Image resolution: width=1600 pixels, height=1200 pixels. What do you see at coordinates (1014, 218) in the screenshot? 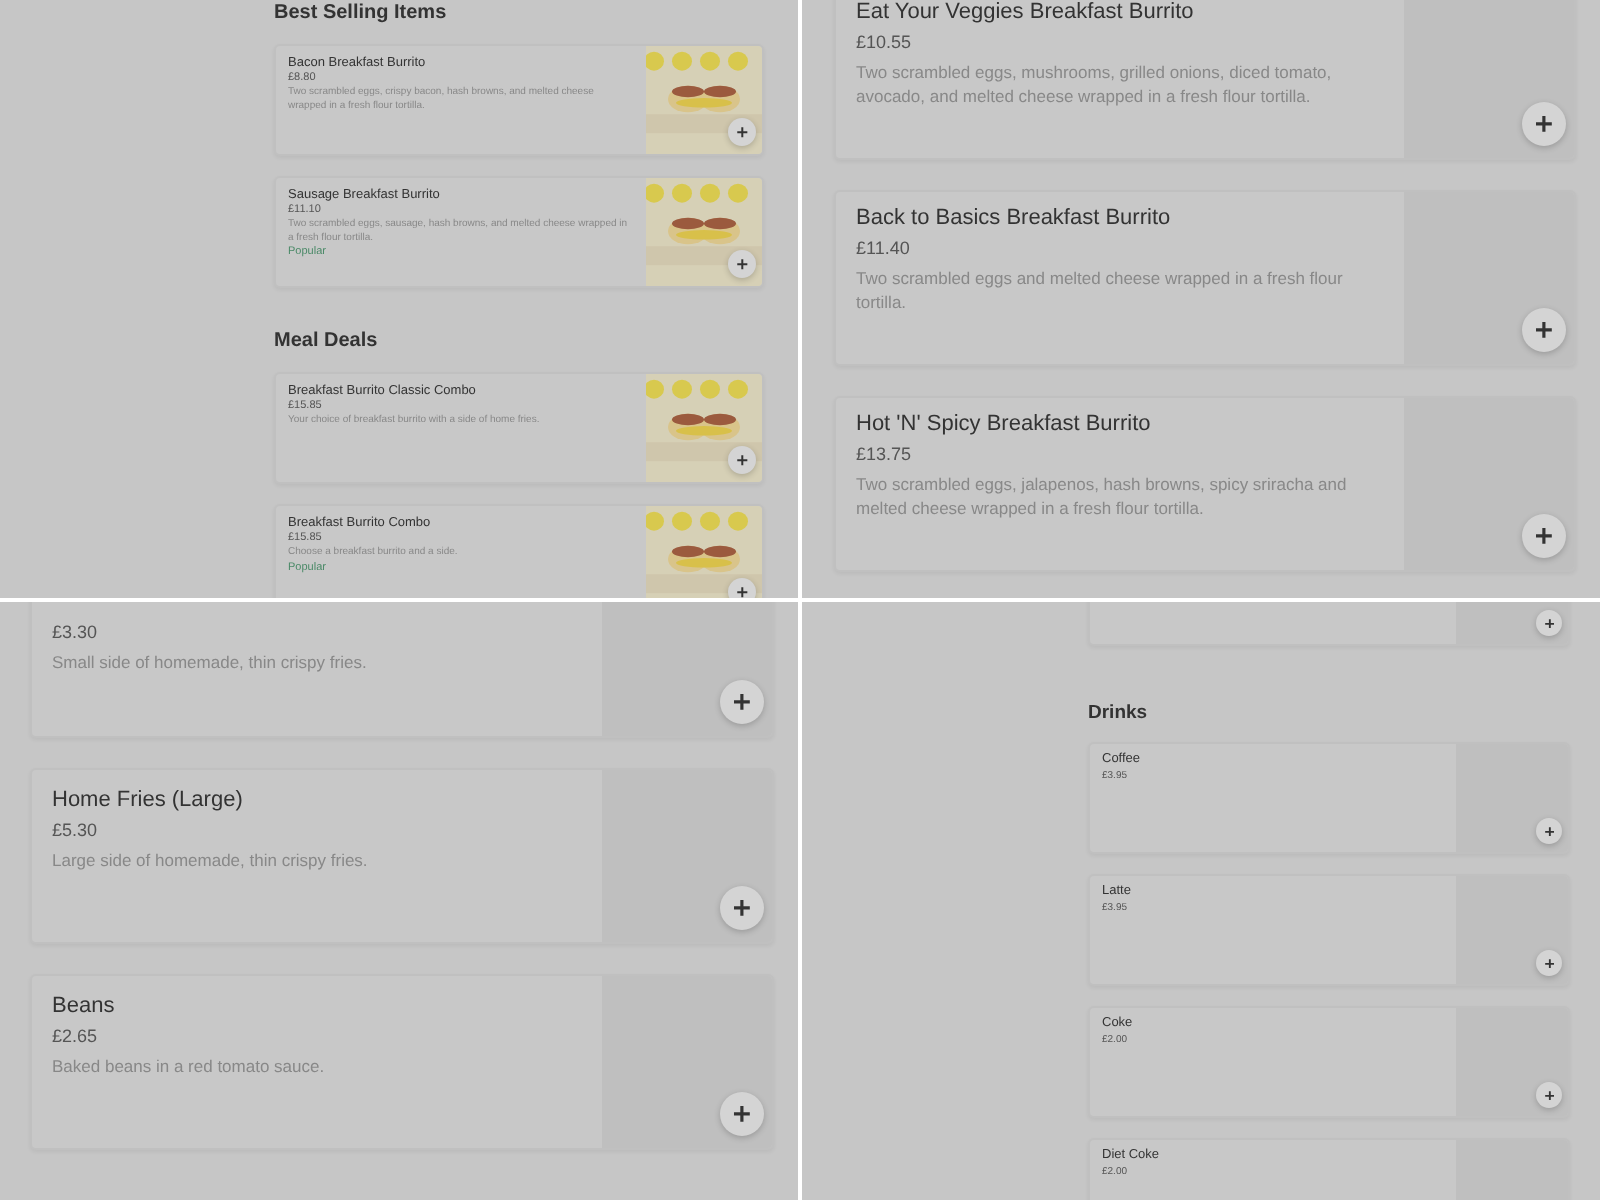
I see `item-title: Back to Basics Breakfast Burrito` at bounding box center [1014, 218].